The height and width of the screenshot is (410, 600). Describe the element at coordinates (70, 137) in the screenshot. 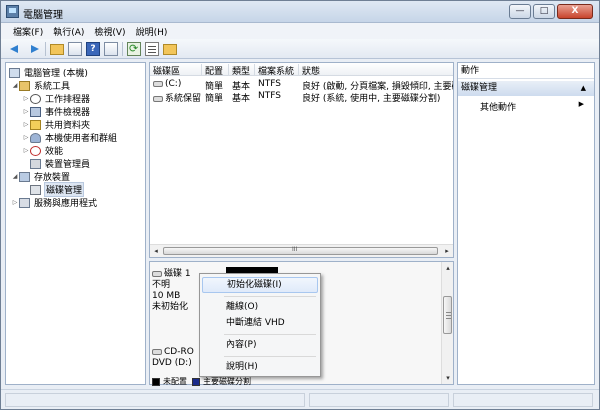

I see `tree-item-local-users: ▷ 本機使用者和群組` at that location.